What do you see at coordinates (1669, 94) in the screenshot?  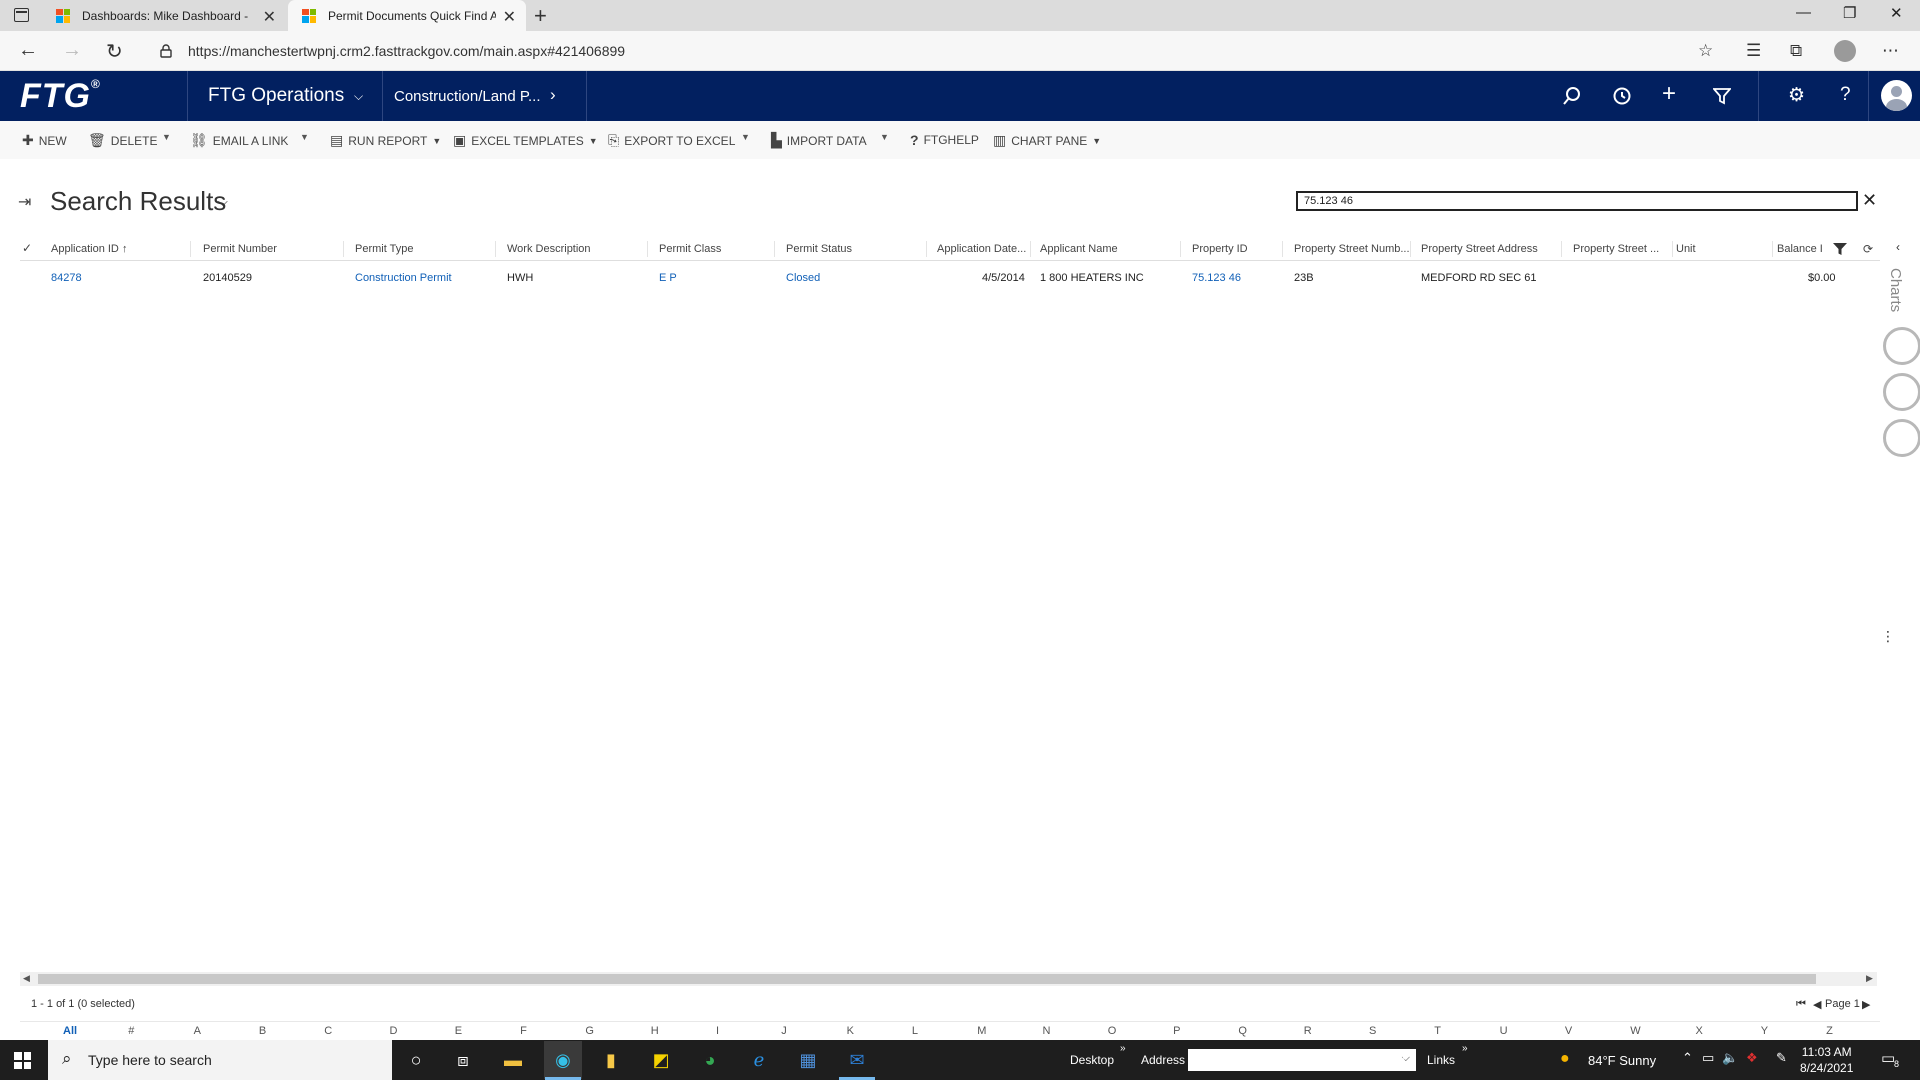 I see `create-new-icon: +` at bounding box center [1669, 94].